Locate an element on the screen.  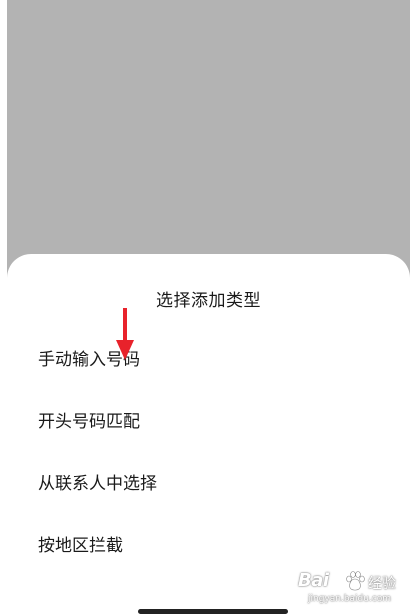
screen-edge is located at coordinates (3, 307).